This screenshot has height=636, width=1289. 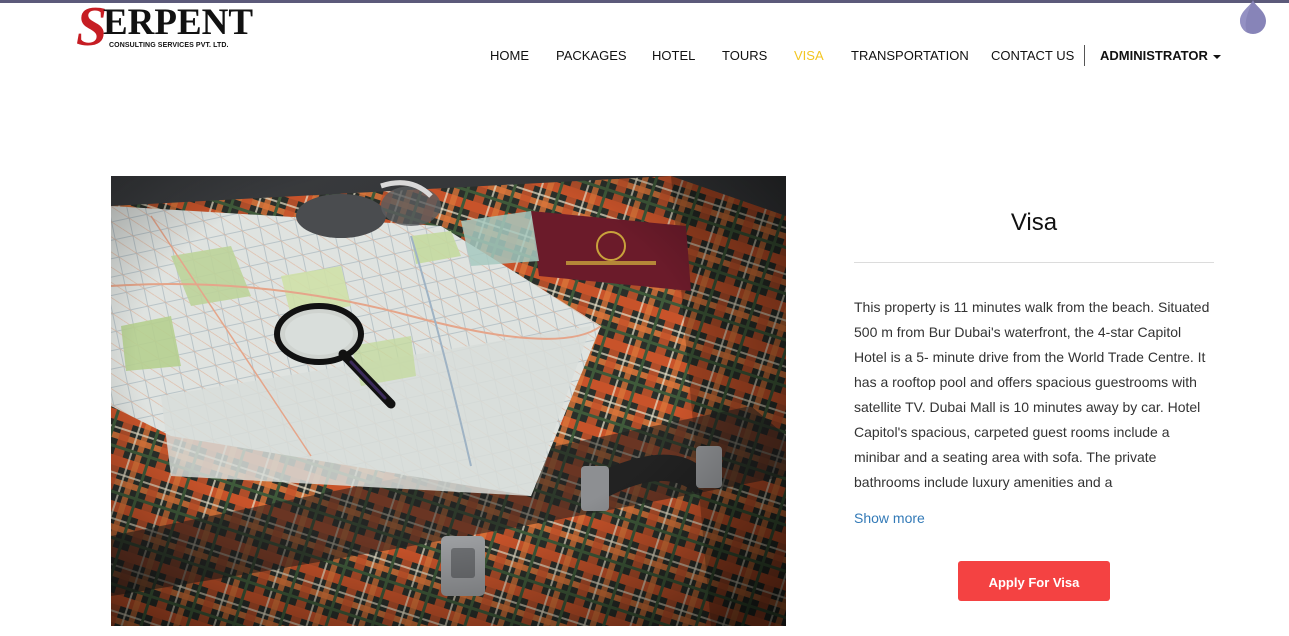 I want to click on nav-hotel: HOTEL, so click(x=673, y=56).